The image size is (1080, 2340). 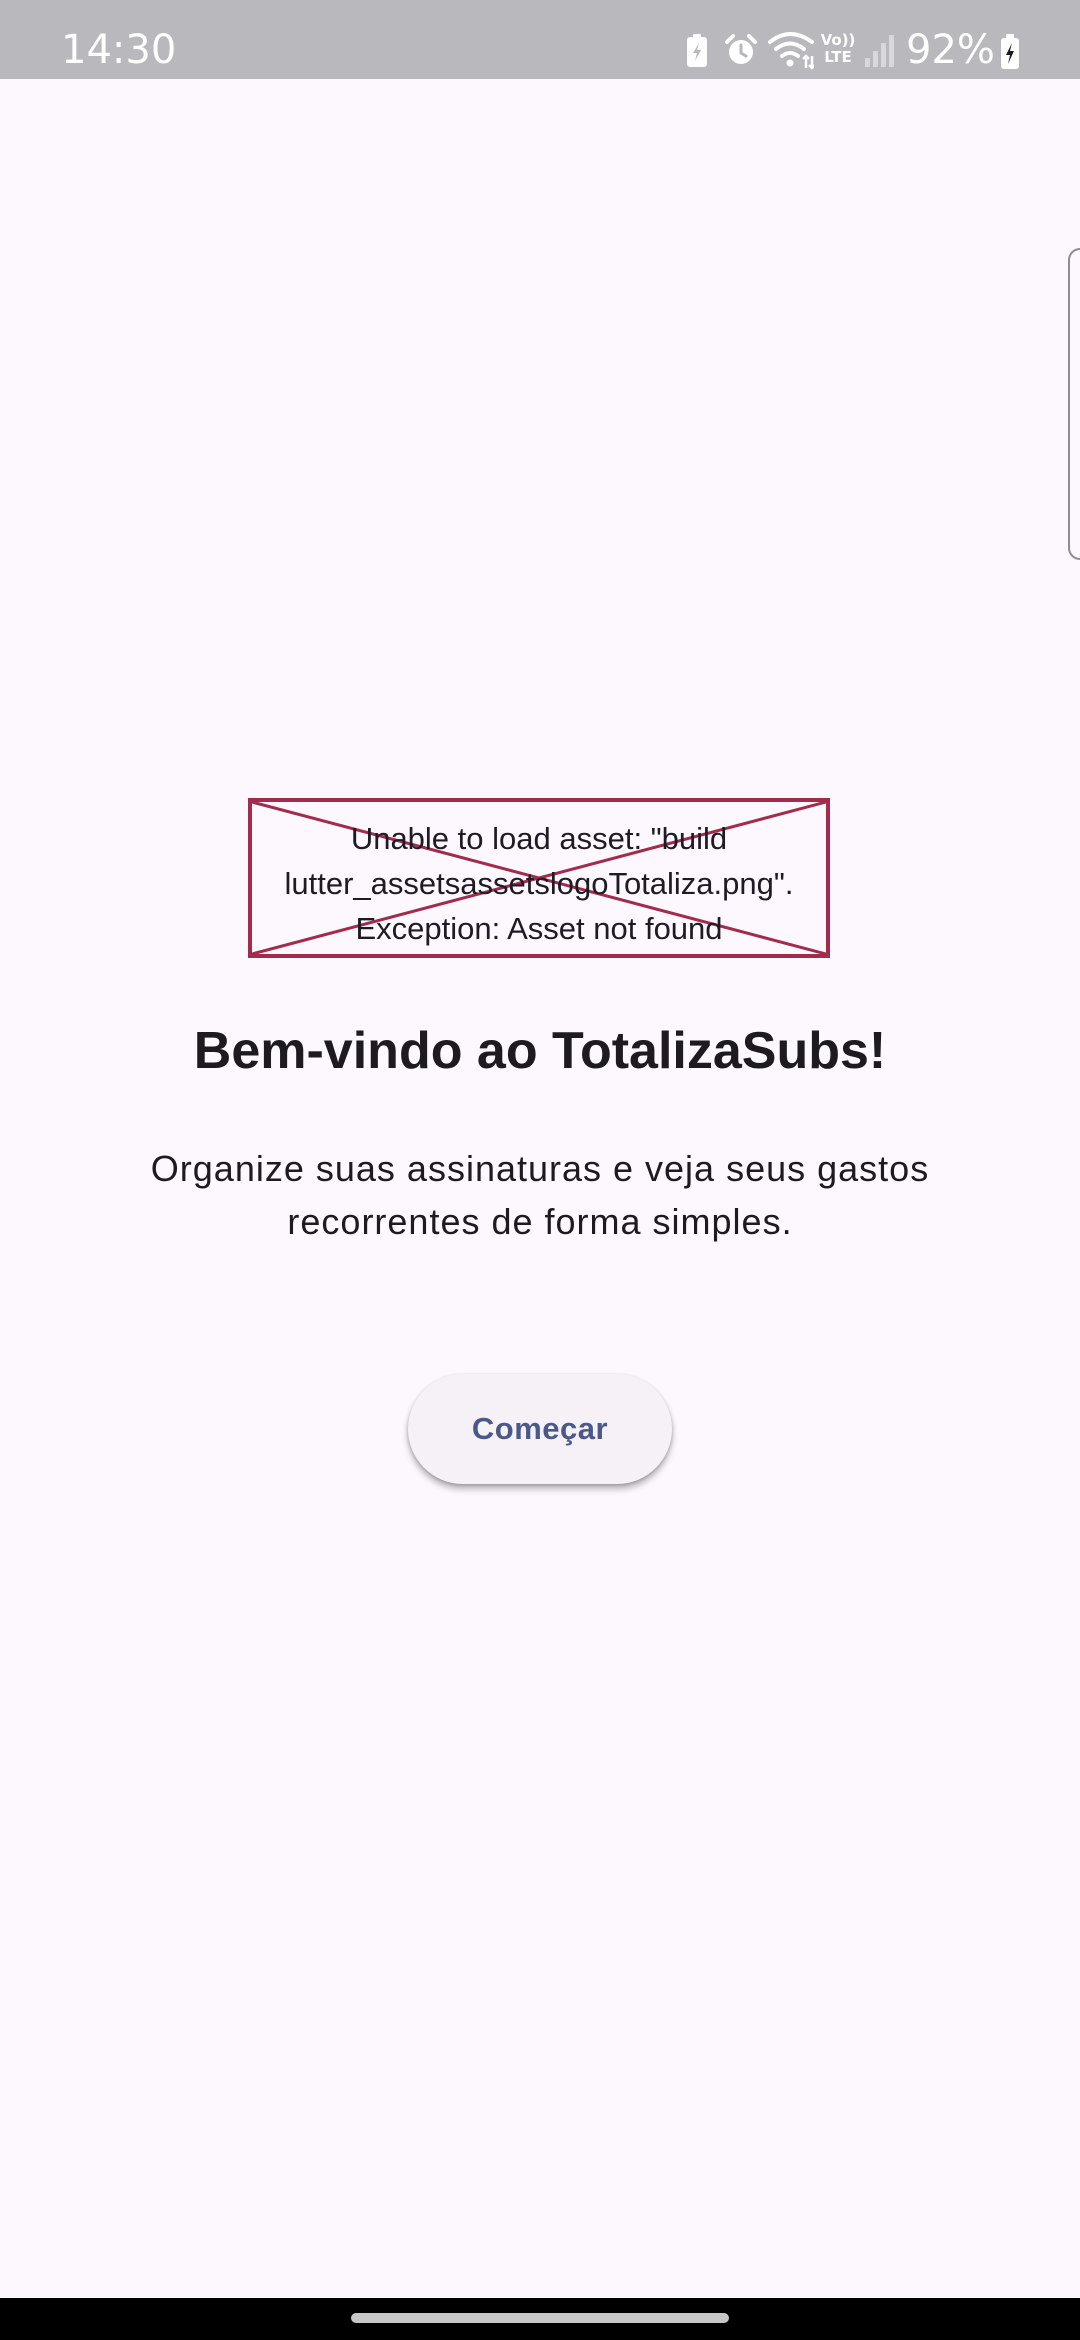 I want to click on start-button: Começar, so click(x=540, y=1429).